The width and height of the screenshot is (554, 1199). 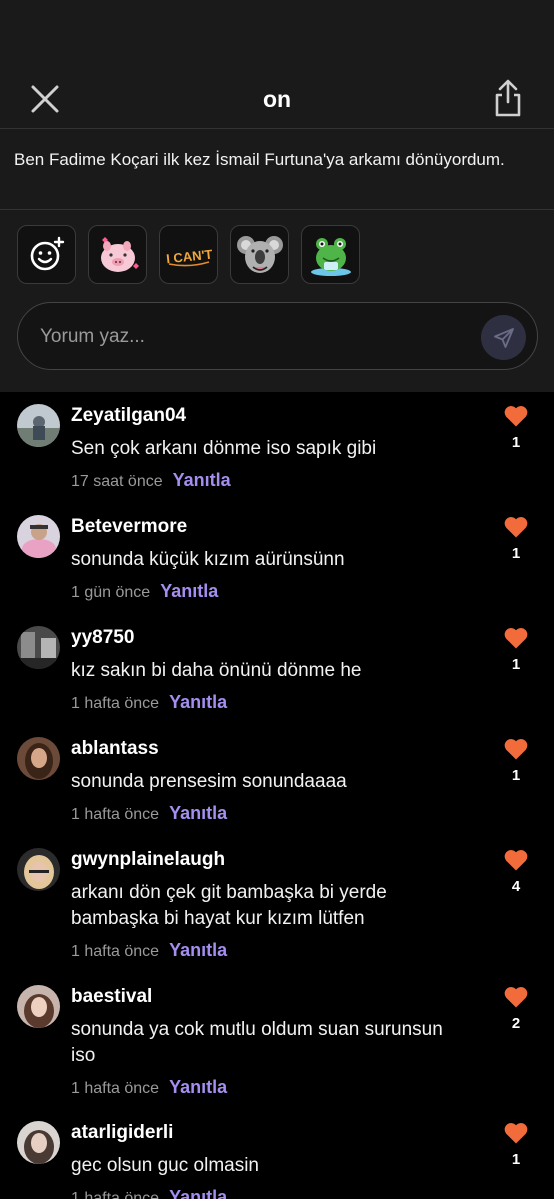 What do you see at coordinates (111, 592) in the screenshot?
I see `comment-time: 1 gün önce` at bounding box center [111, 592].